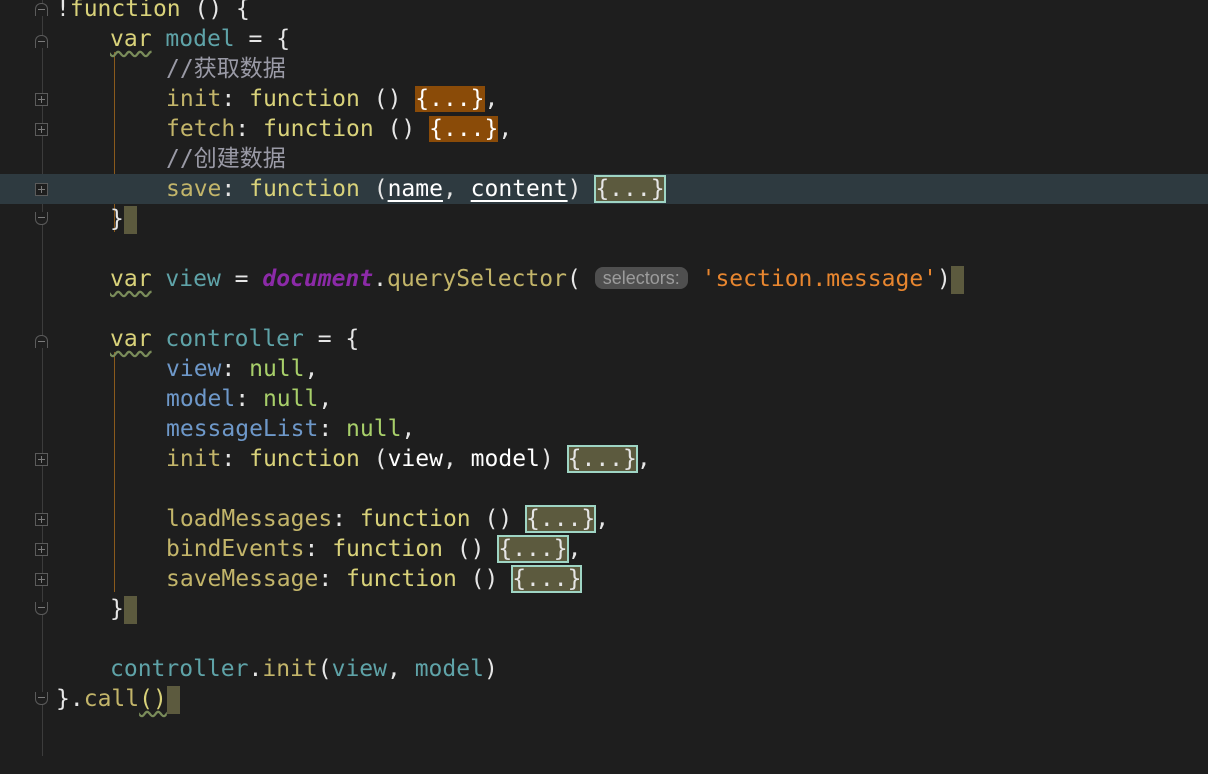 The height and width of the screenshot is (774, 1208). Describe the element at coordinates (235, 549) in the screenshot. I see `property-name: bindEvents` at that location.